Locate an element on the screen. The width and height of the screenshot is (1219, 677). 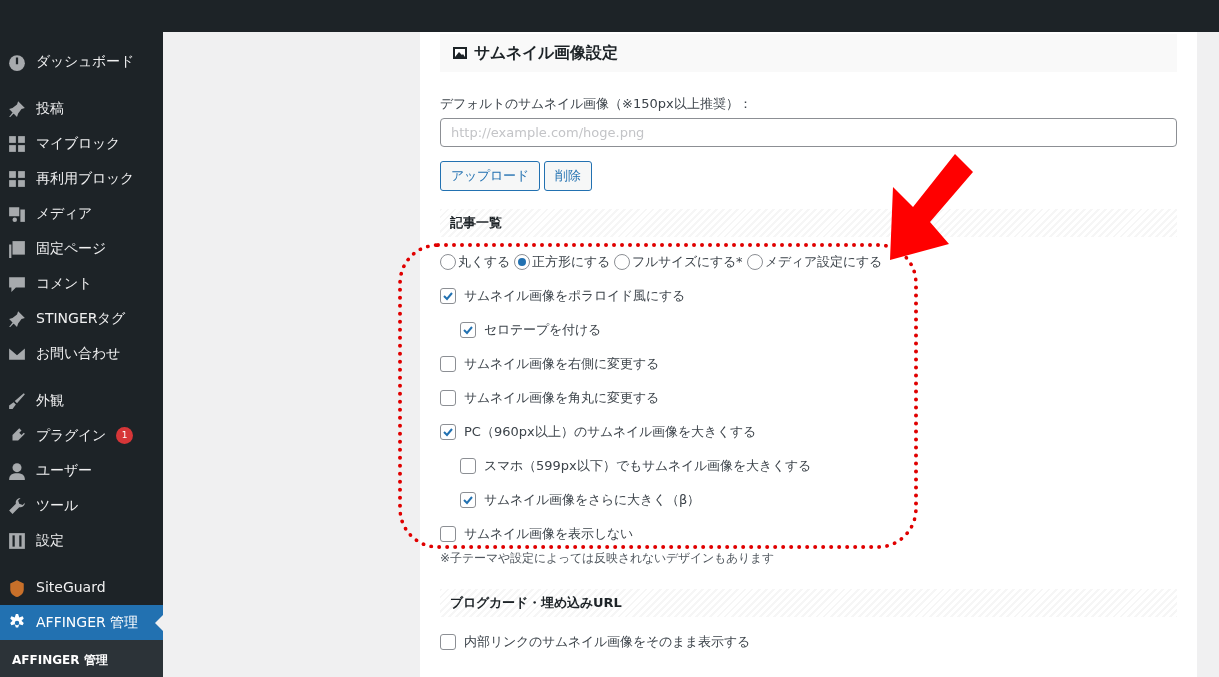
sliders-icon is located at coordinates (17, 540).